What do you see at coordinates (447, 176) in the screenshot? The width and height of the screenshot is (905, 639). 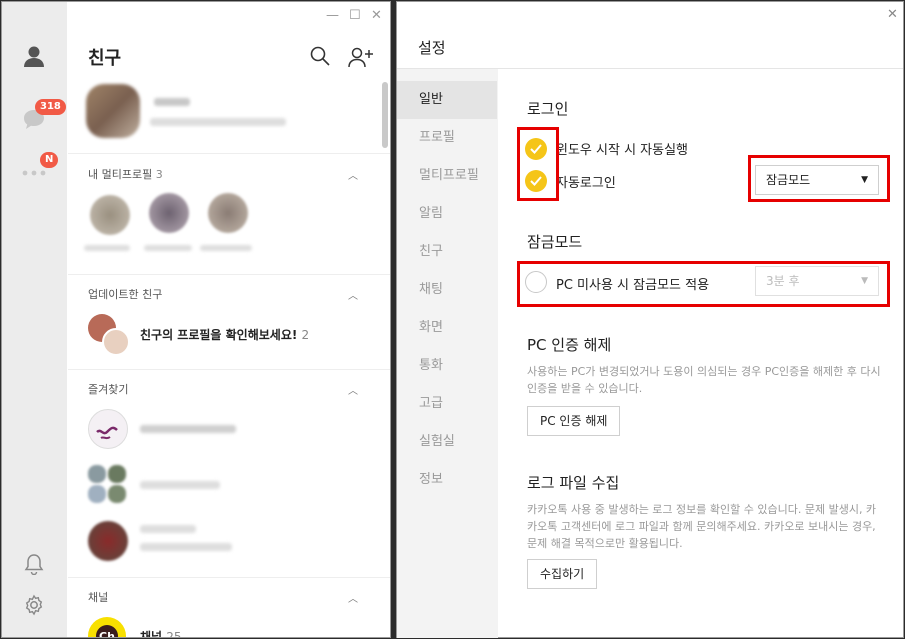 I see `menu-multi-profile: 멀티프로필` at bounding box center [447, 176].